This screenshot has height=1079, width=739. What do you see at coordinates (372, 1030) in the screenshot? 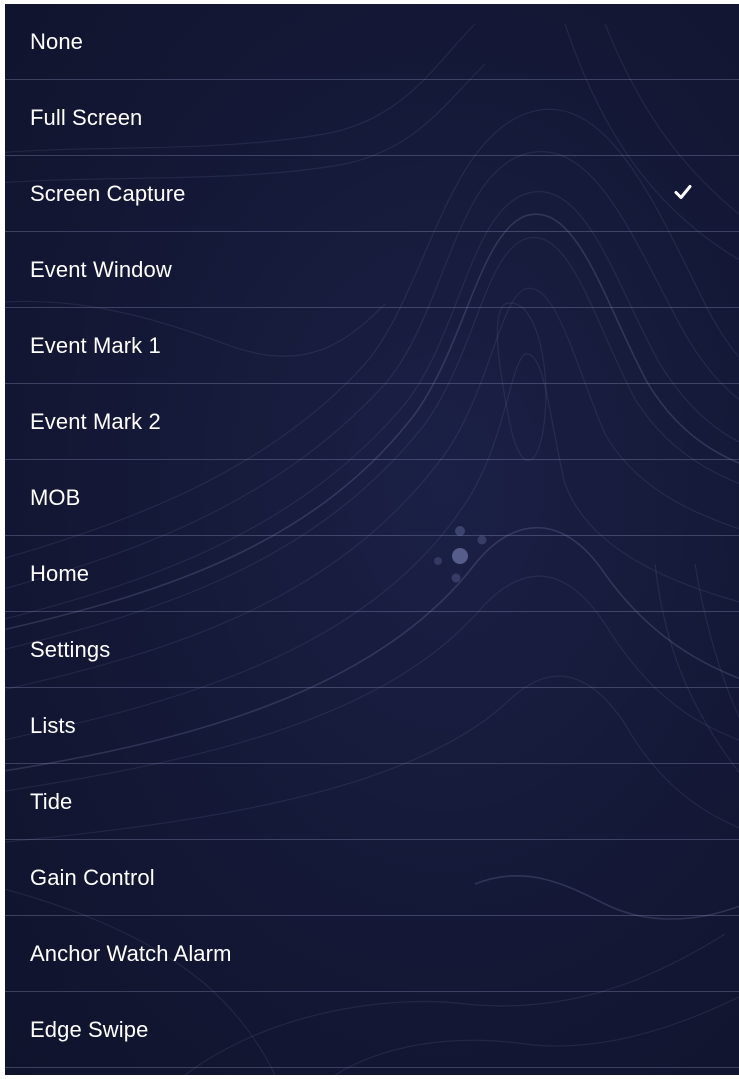
I see `menu-item-edge-swipe: Edge Swipe` at bounding box center [372, 1030].